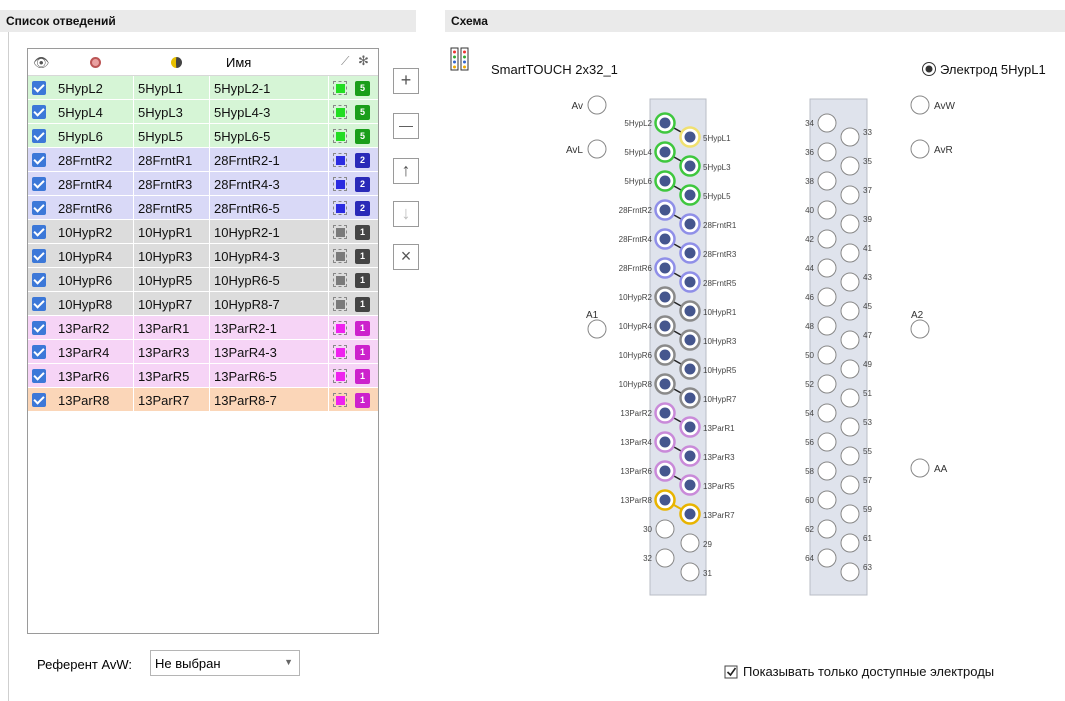  I want to click on name-cell: 13ParR2-1, so click(245, 328).